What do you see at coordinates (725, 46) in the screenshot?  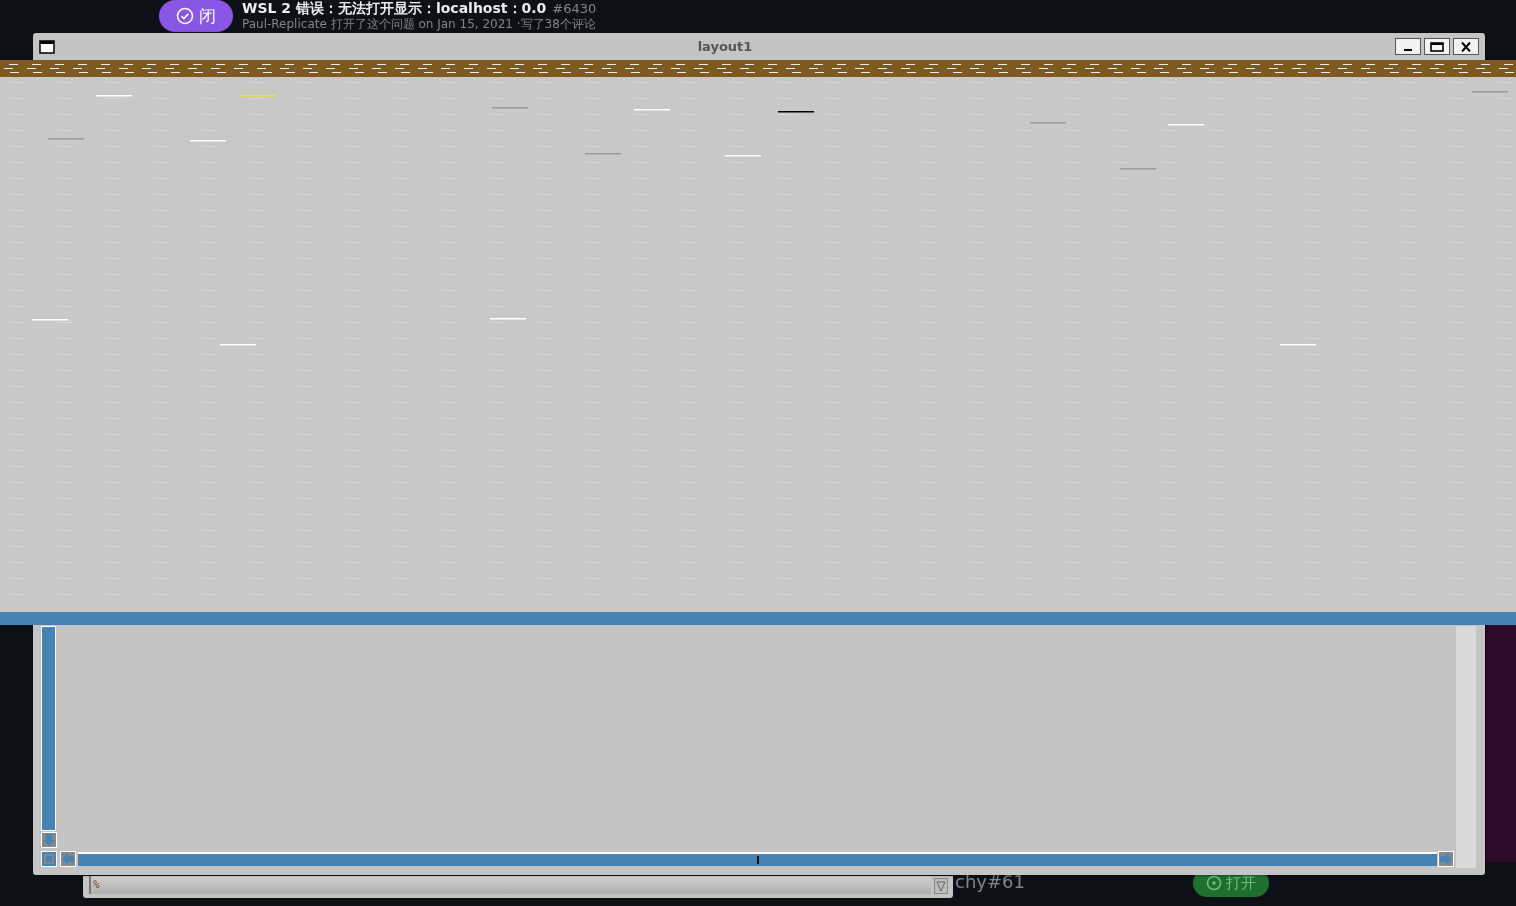 I see `window-title: layout1` at bounding box center [725, 46].